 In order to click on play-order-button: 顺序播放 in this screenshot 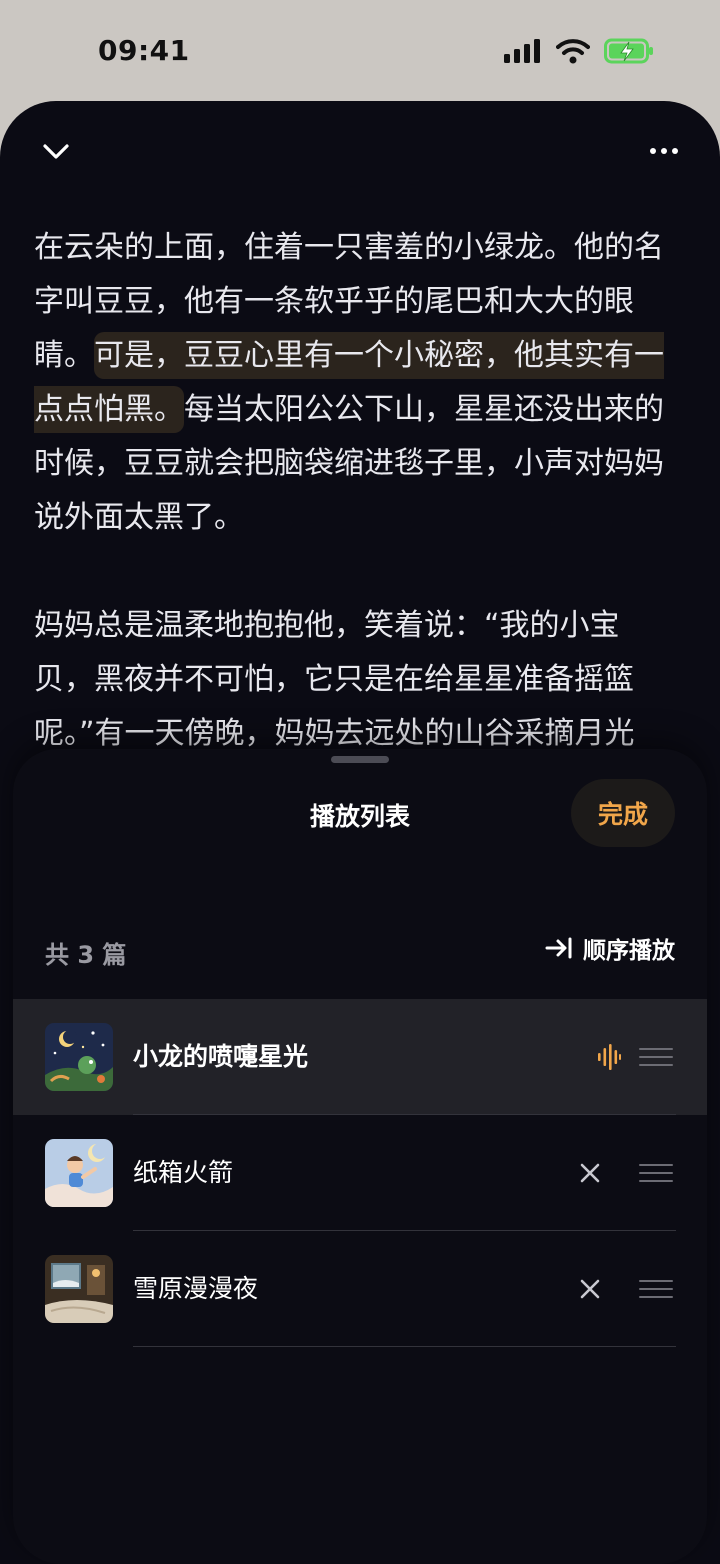, I will do `click(610, 948)`.